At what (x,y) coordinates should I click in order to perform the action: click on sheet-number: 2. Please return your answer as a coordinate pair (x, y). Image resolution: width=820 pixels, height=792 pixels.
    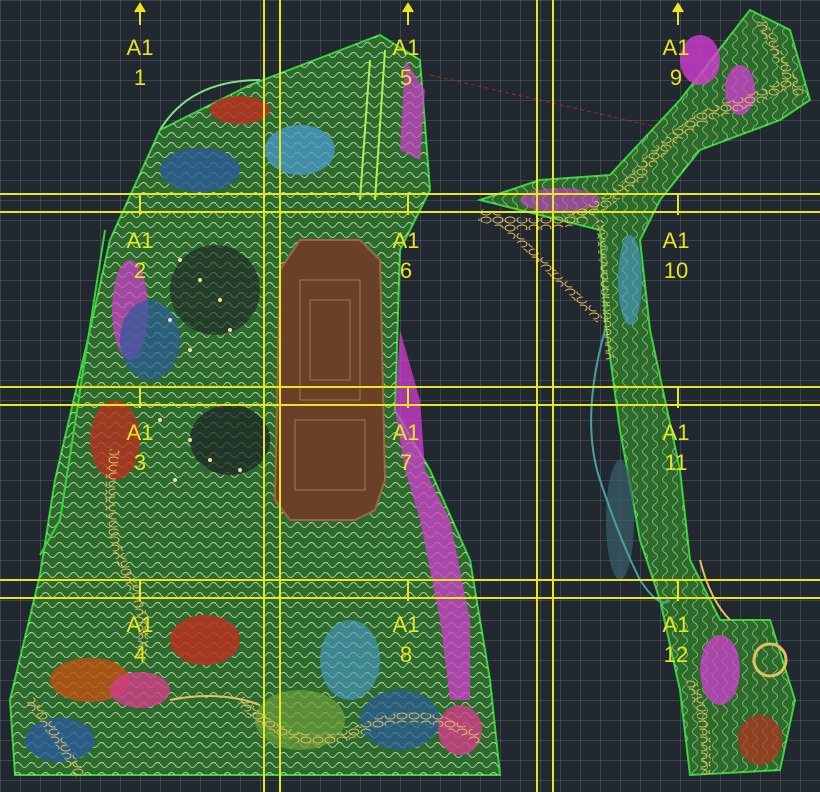
    Looking at the image, I should click on (140, 270).